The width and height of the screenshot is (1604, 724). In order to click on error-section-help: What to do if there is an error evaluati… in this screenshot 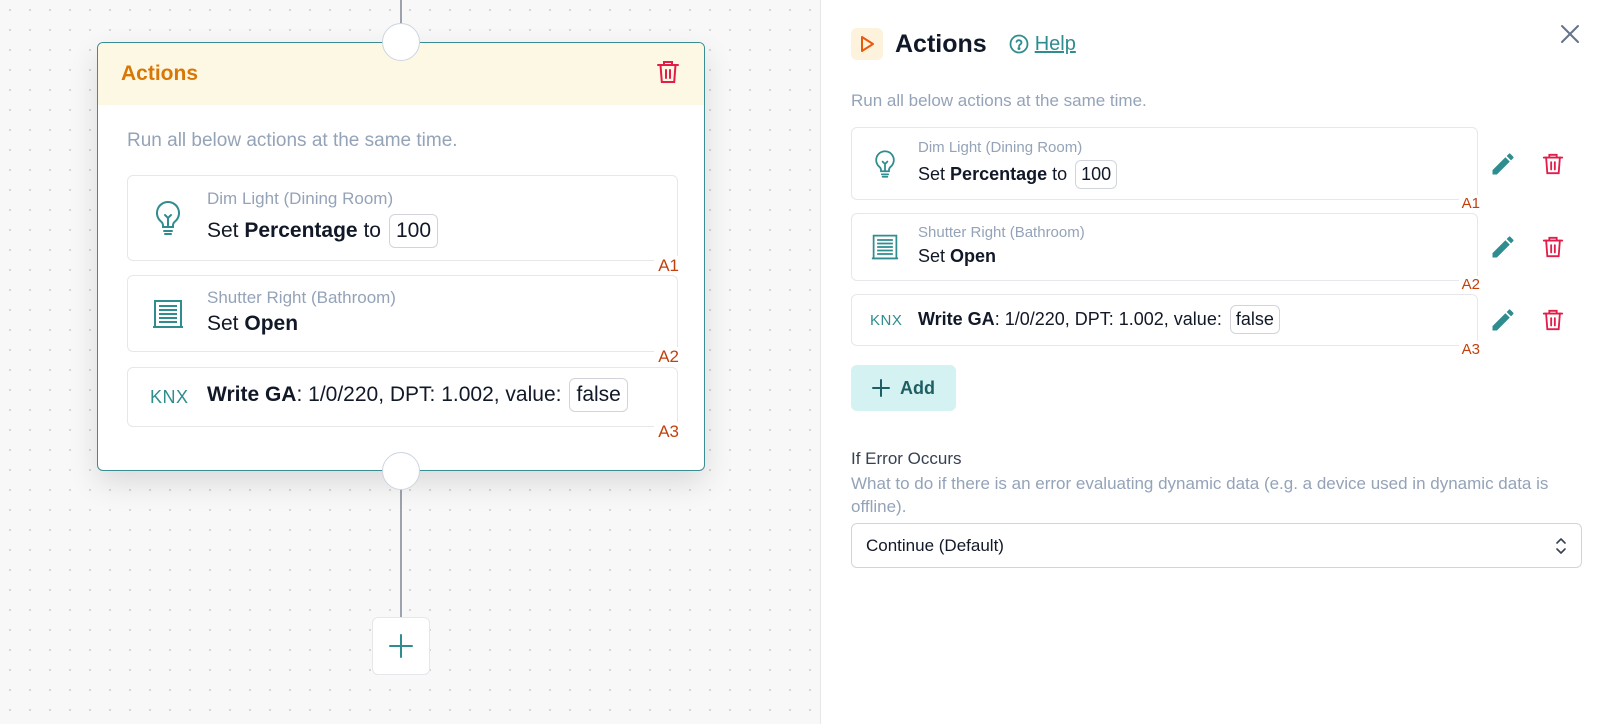, I will do `click(1200, 495)`.